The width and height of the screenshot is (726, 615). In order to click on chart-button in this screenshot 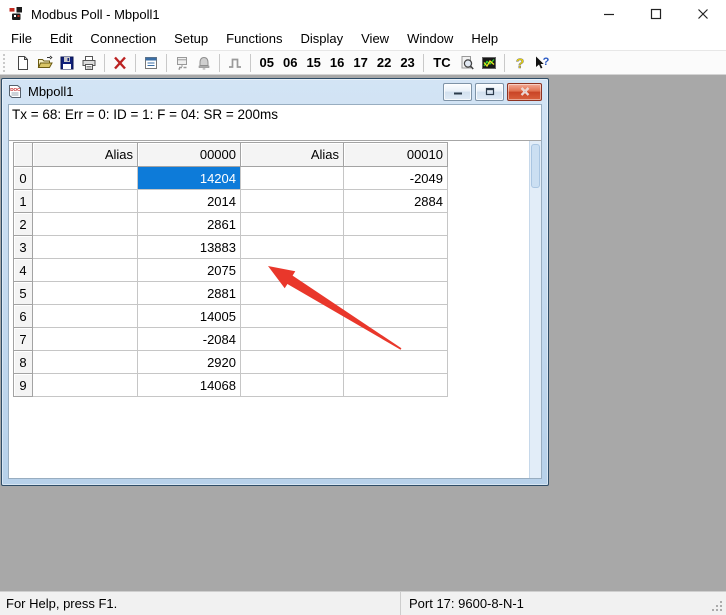, I will do `click(489, 62)`.